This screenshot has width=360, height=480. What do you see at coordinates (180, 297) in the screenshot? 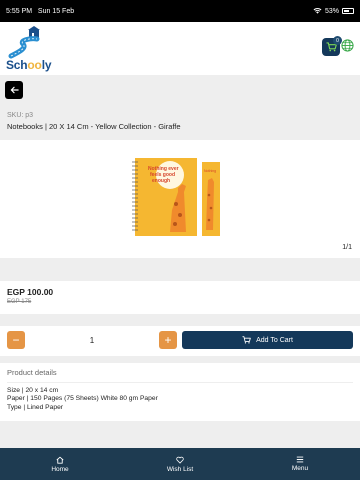
I see `price-card: EGP 100.00 EGP 175` at bounding box center [180, 297].